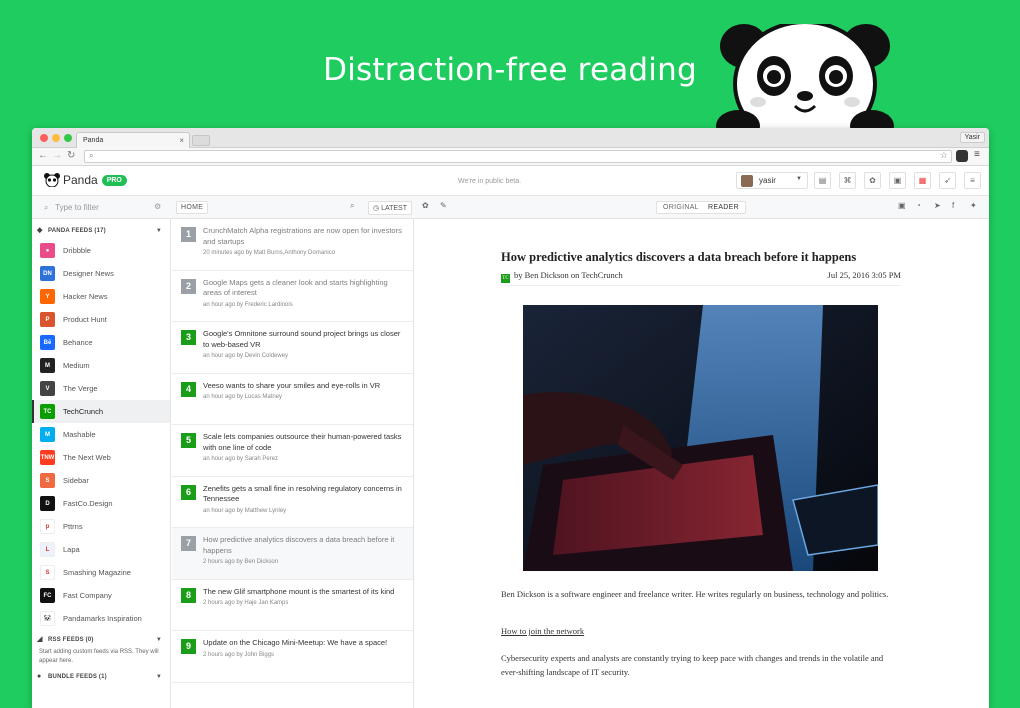  I want to click on address-bar: ⌕ ☆, so click(518, 156).